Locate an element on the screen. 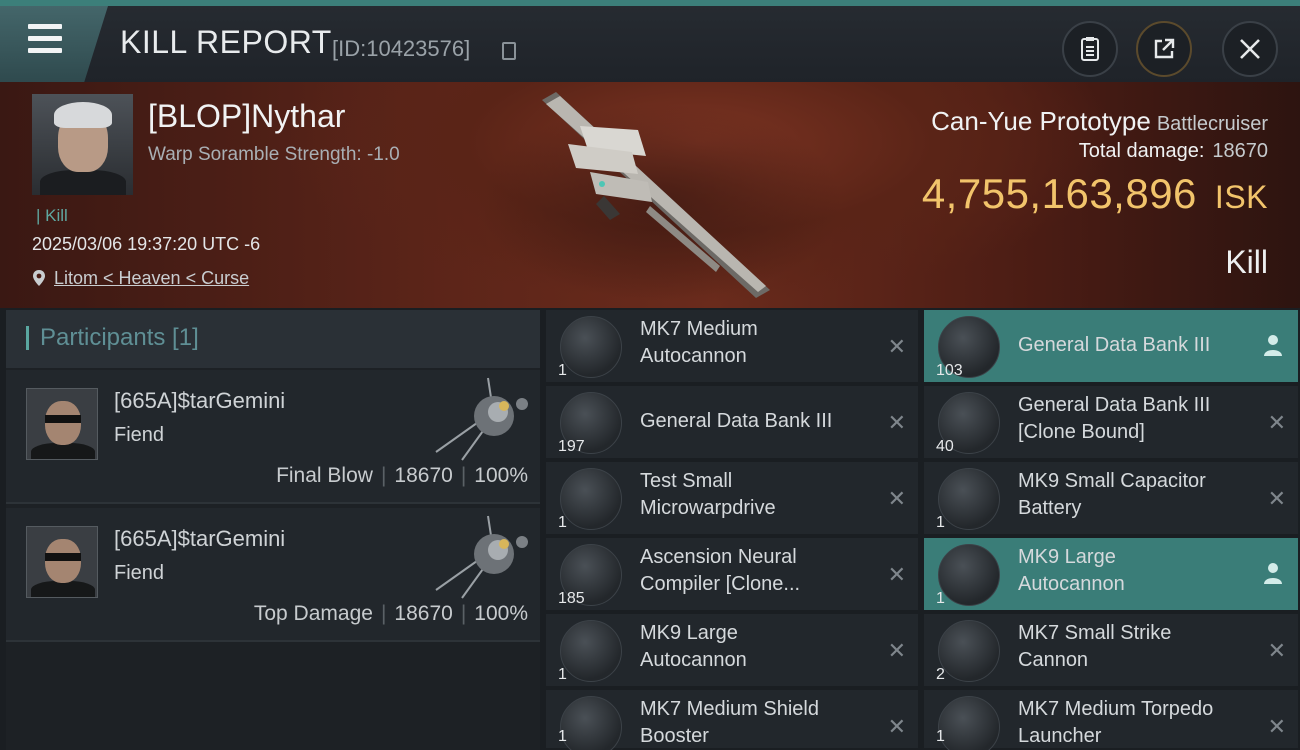  item-name-line1: MK9 Small Capacitor is located at coordinates (1112, 481).